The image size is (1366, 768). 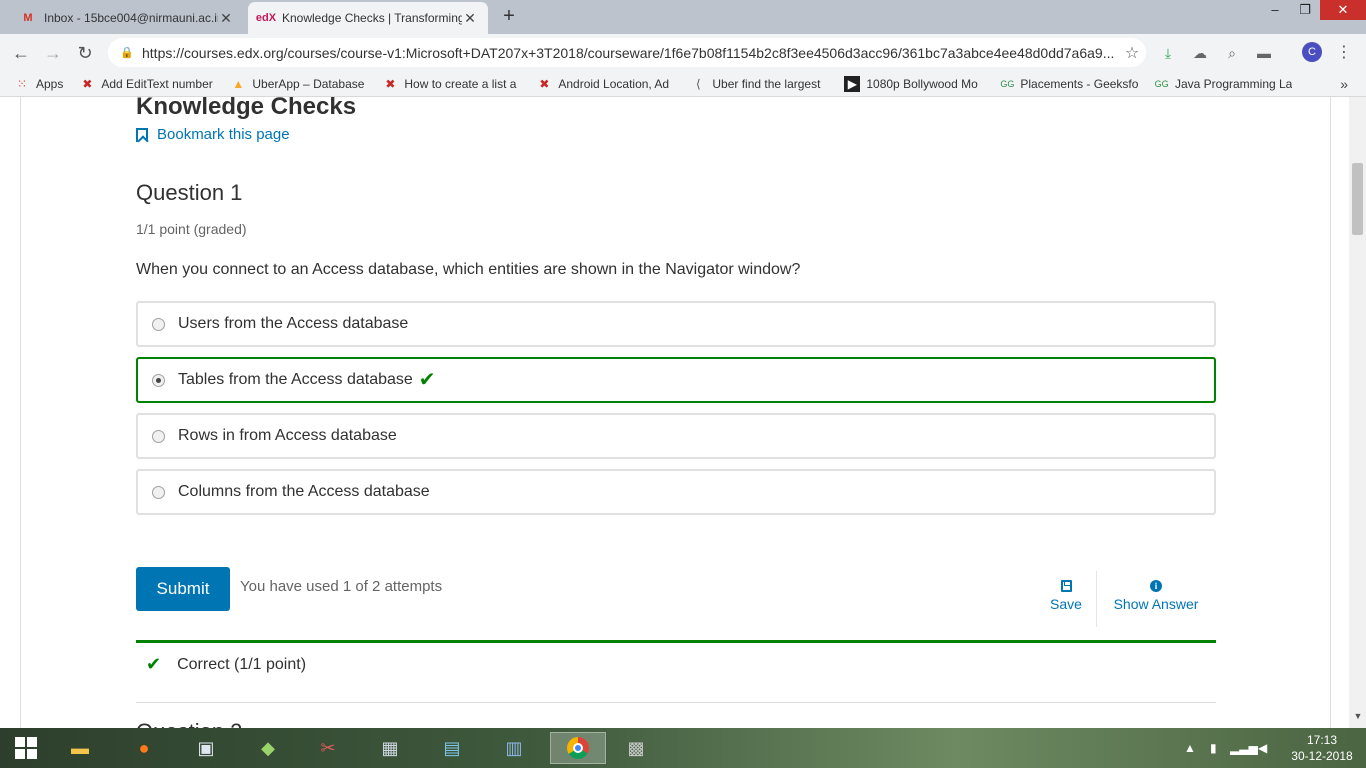 What do you see at coordinates (390, 748) in the screenshot?
I see `calculator-icon: ▦` at bounding box center [390, 748].